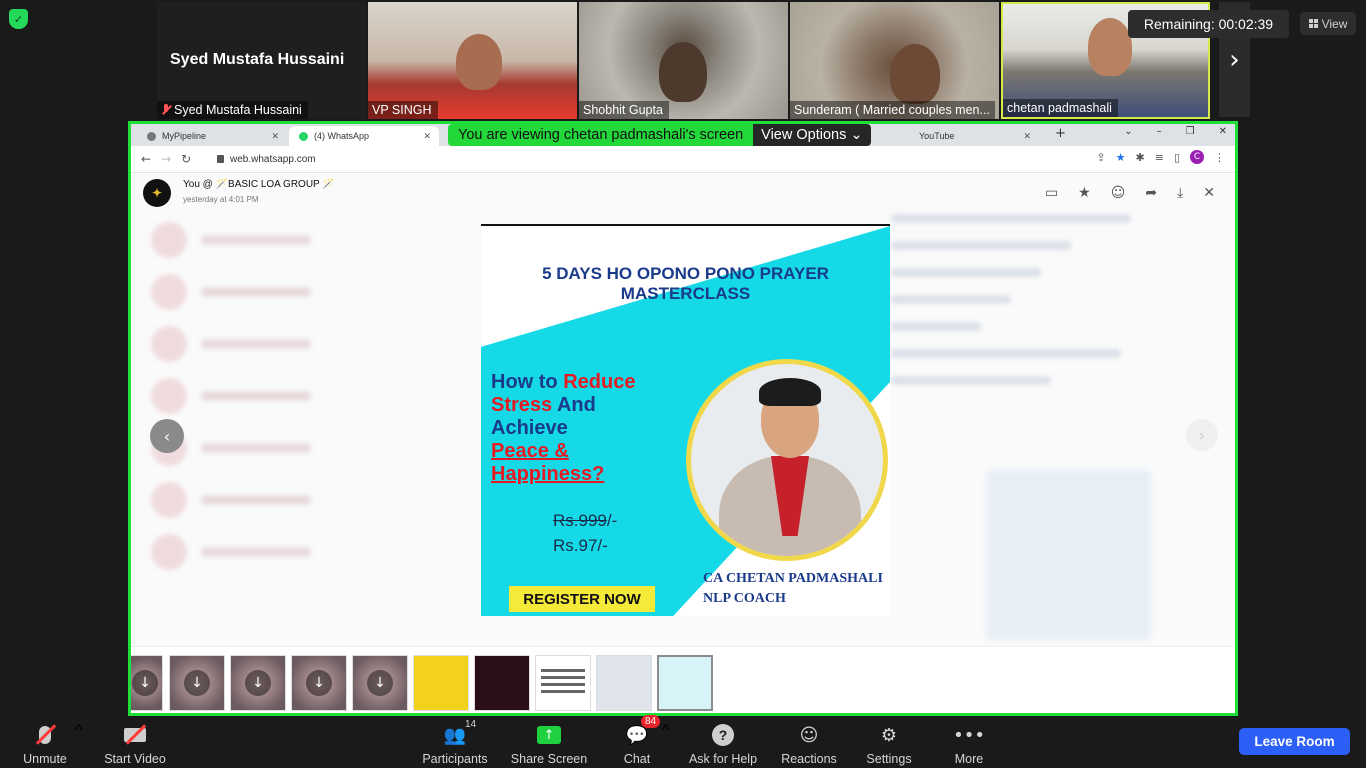 The height and width of the screenshot is (768, 1366). Describe the element at coordinates (342, 136) in the screenshot. I see `tab-label: (4) WhatsApp` at that location.